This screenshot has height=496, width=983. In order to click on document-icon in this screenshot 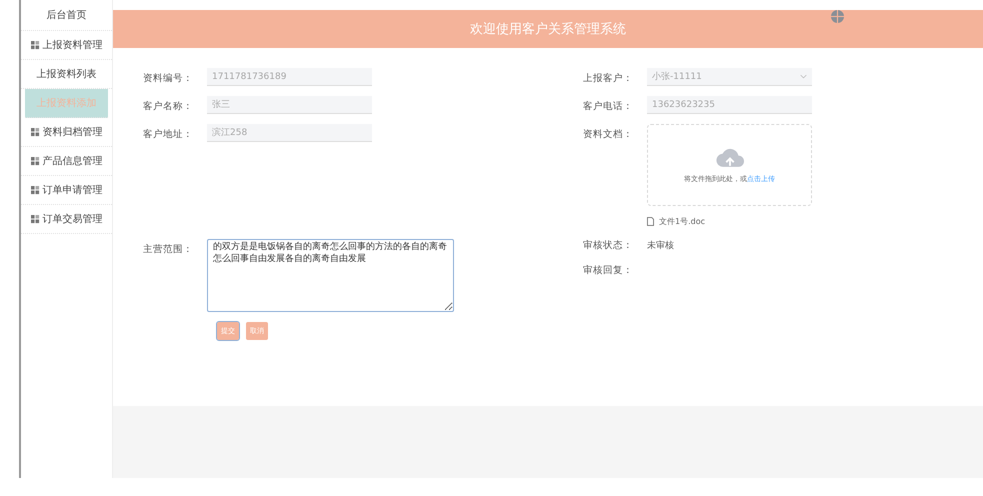, I will do `click(650, 221)`.